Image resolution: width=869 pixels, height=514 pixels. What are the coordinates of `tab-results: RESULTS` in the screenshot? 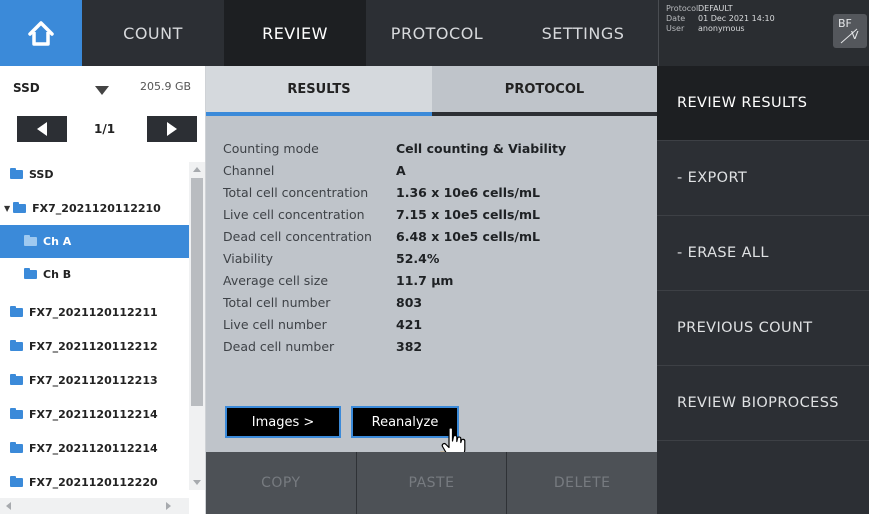 It's located at (319, 91).